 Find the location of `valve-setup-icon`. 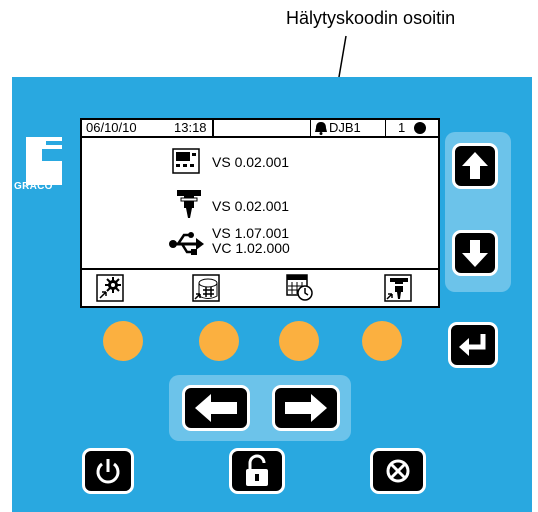

valve-setup-icon is located at coordinates (398, 288).